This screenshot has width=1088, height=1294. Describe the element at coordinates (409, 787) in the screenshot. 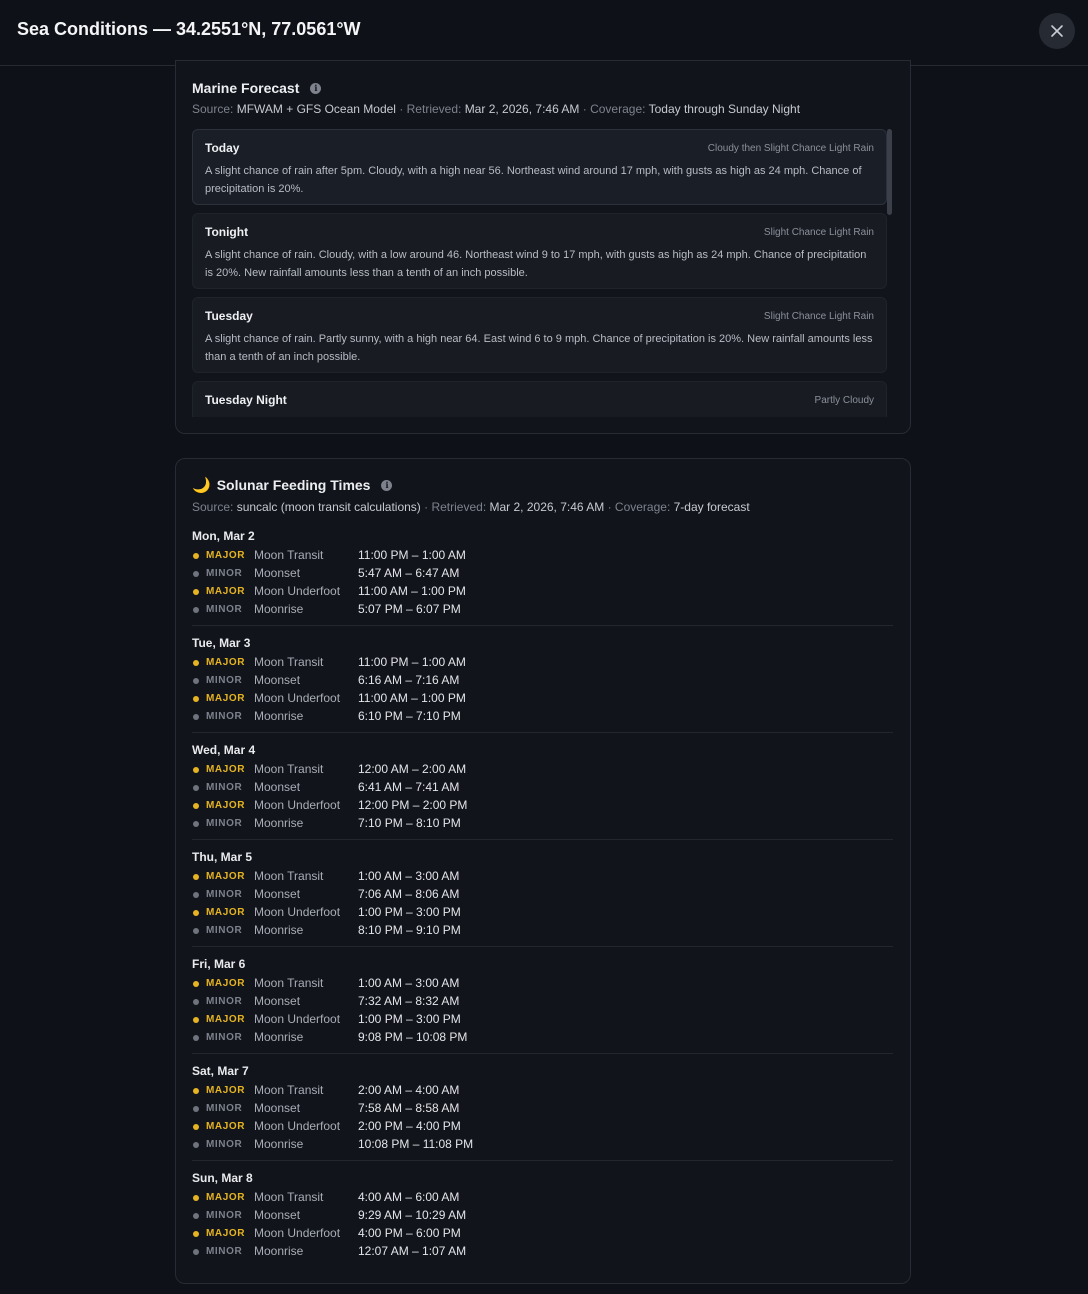

I see `event-time: 6:41 AM – 7:41 AM` at that location.